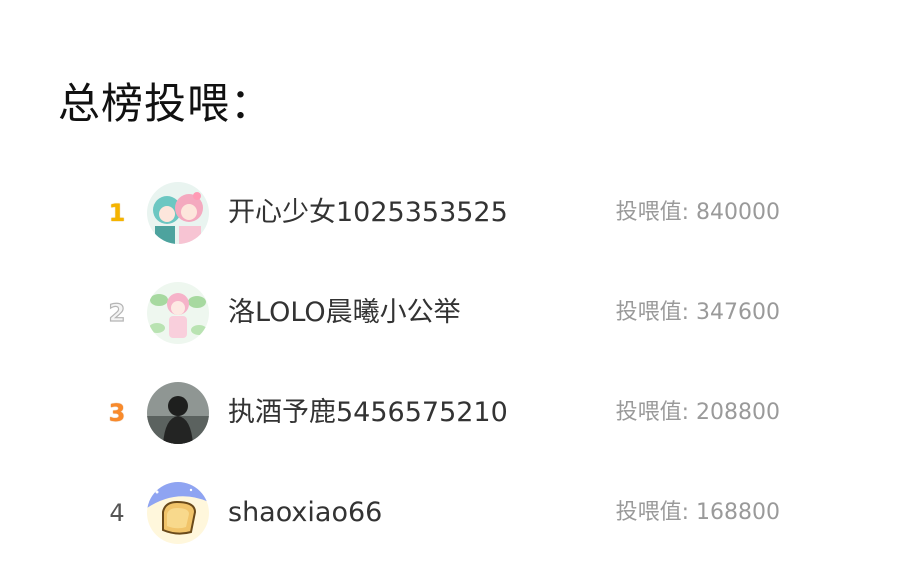 This screenshot has width=900, height=563. Describe the element at coordinates (368, 213) in the screenshot. I see `user-name: 开心少女1025353525` at that location.